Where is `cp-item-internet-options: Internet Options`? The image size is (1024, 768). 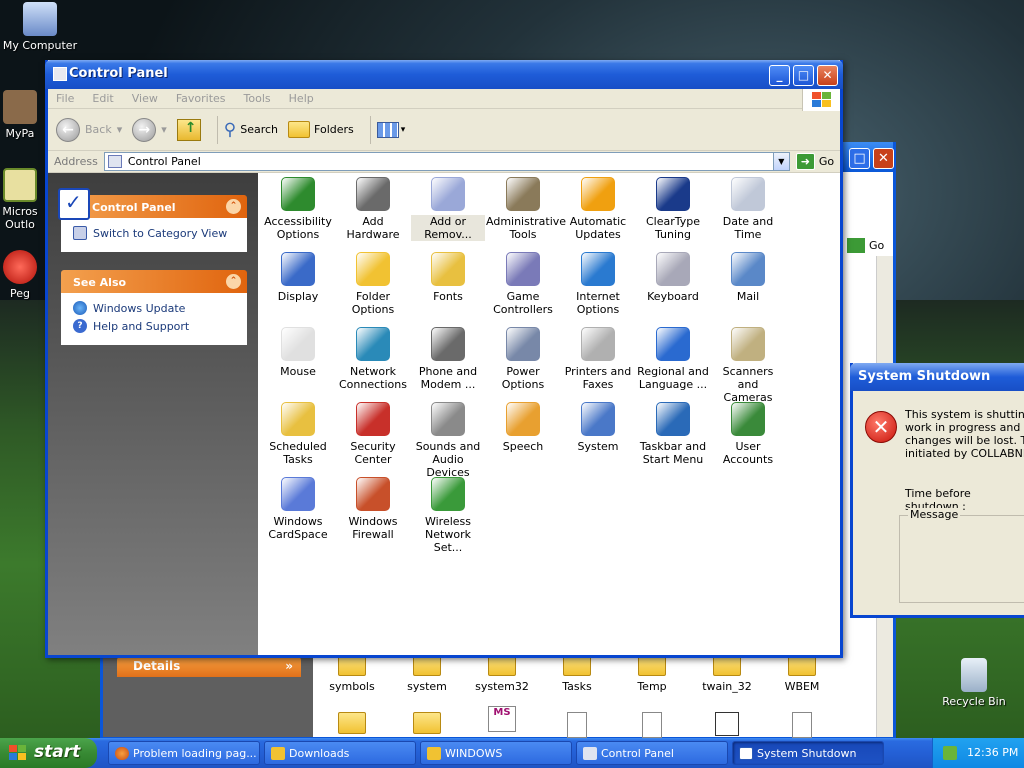
cp-item-internet-options: Internet Options is located at coordinates (598, 284).